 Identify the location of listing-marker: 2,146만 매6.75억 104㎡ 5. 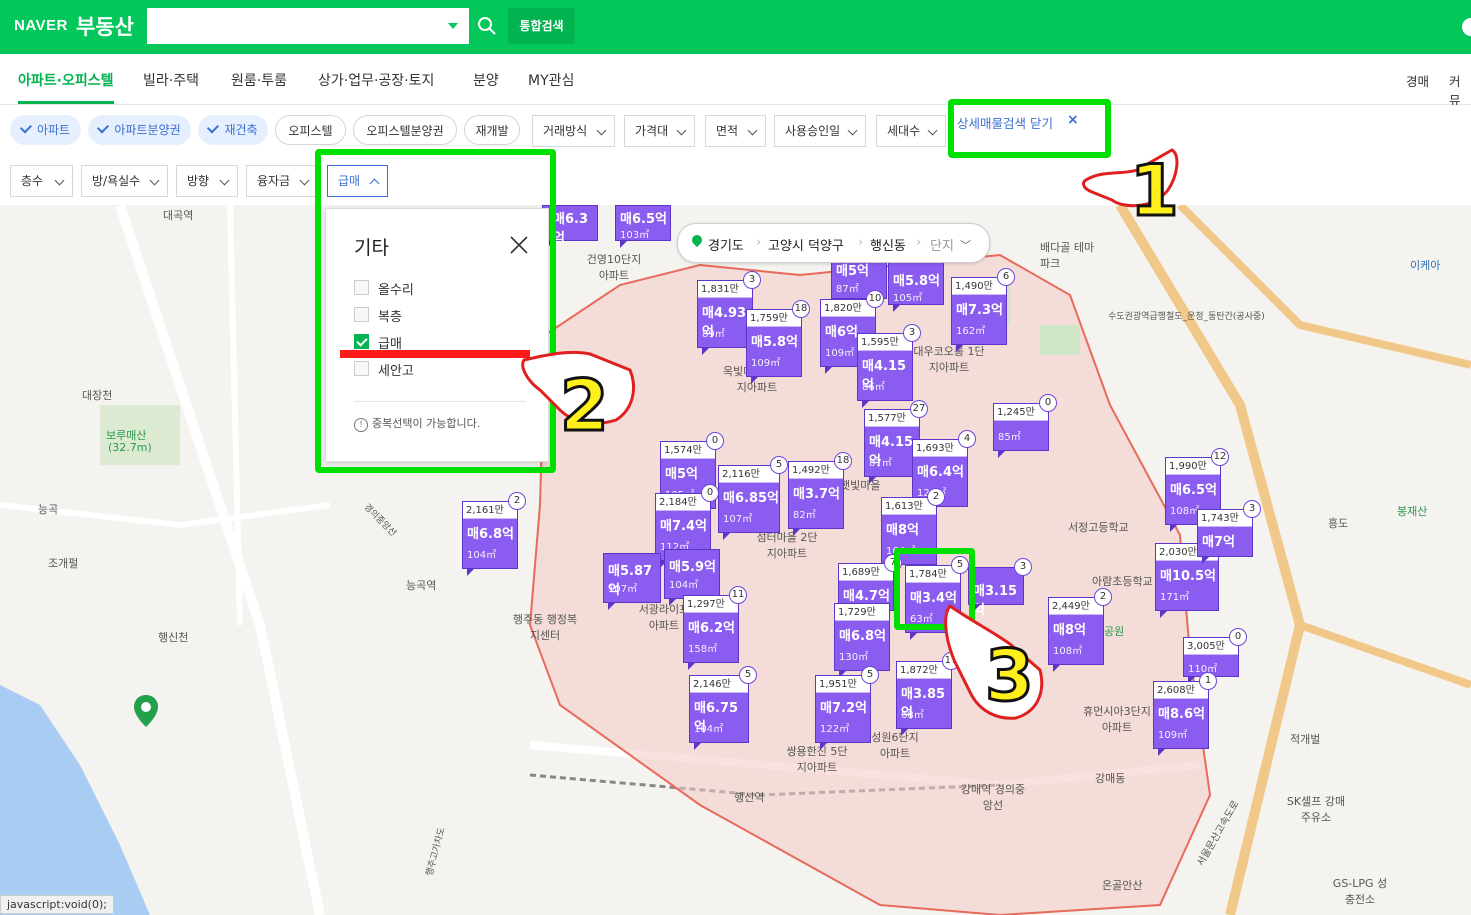
(723, 708).